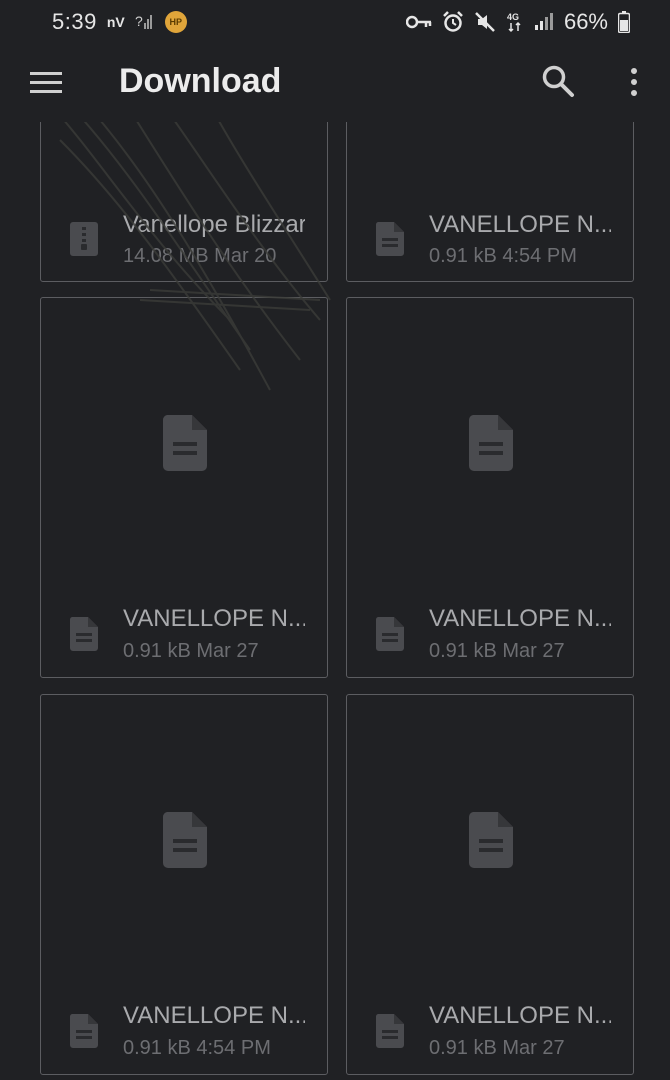  I want to click on more-options-button, so click(634, 83).